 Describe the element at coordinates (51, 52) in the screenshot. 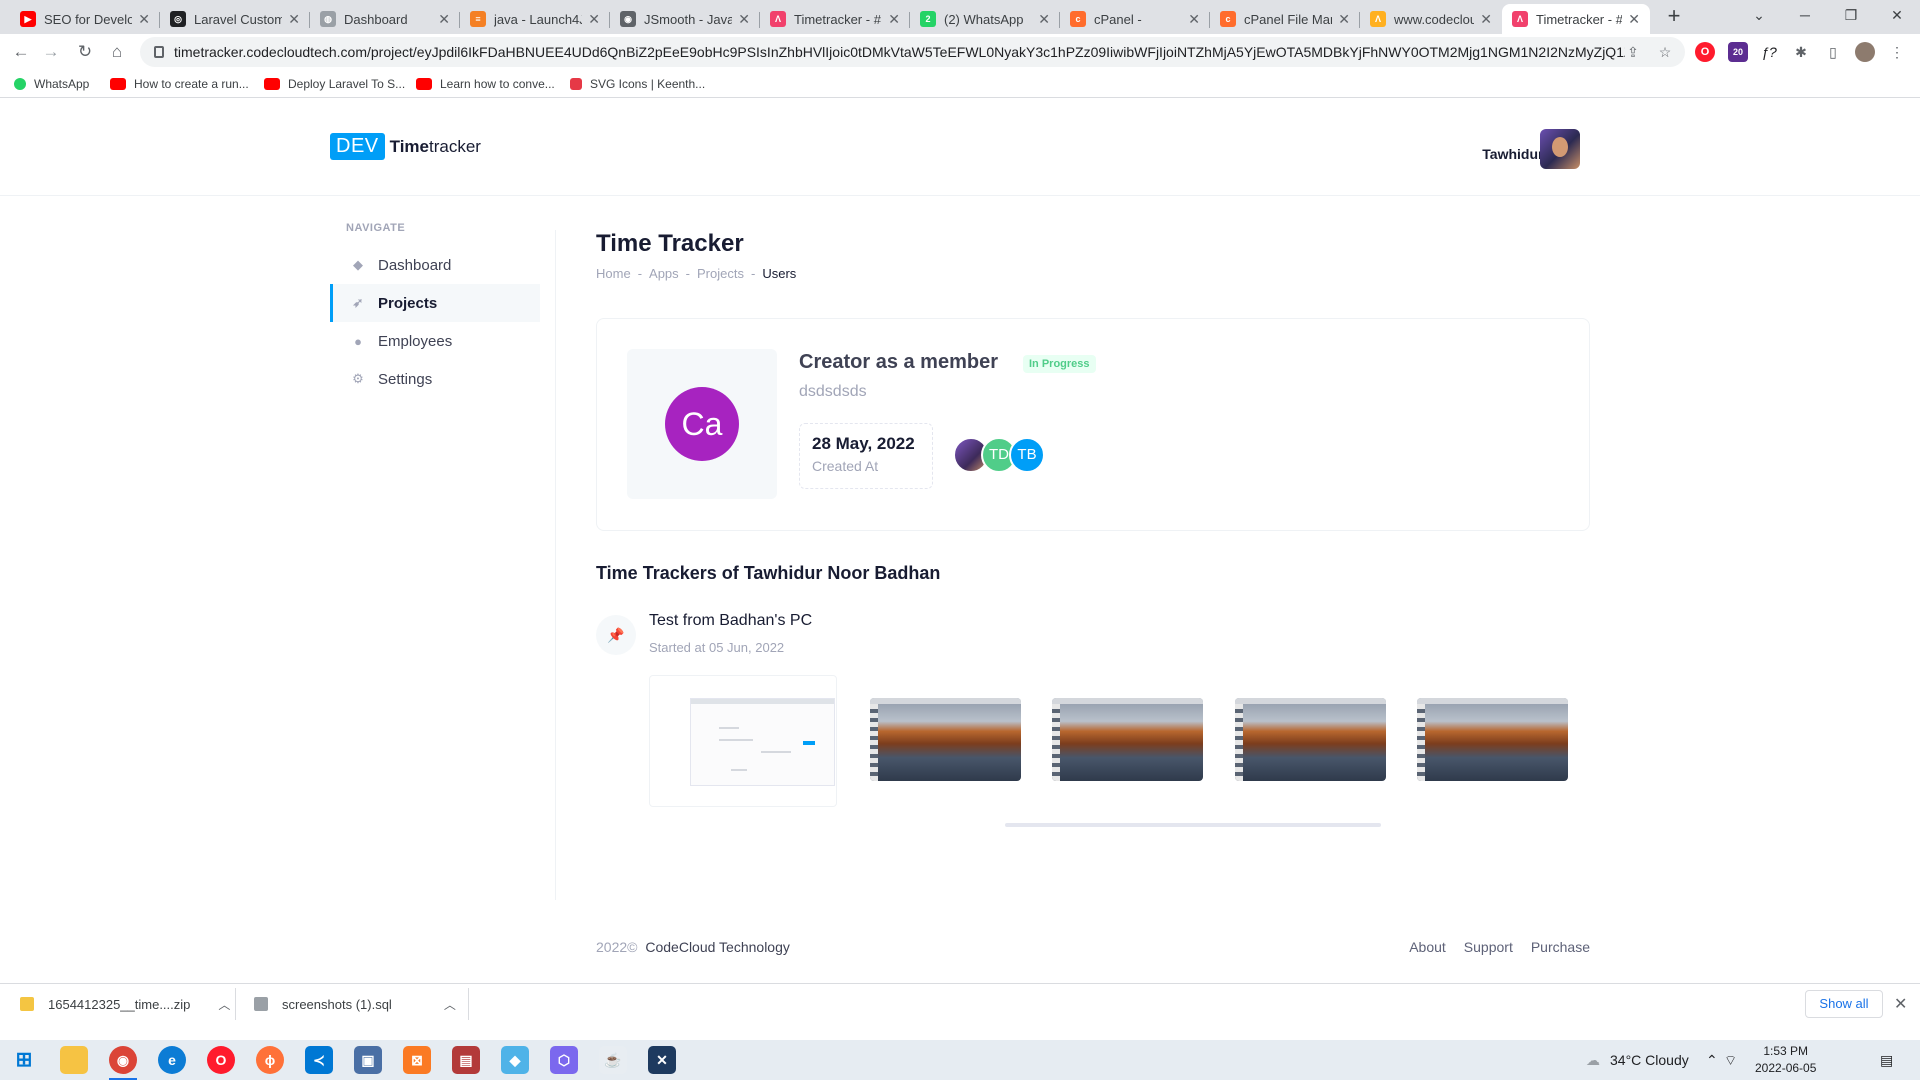

I see `forward-button: →` at that location.